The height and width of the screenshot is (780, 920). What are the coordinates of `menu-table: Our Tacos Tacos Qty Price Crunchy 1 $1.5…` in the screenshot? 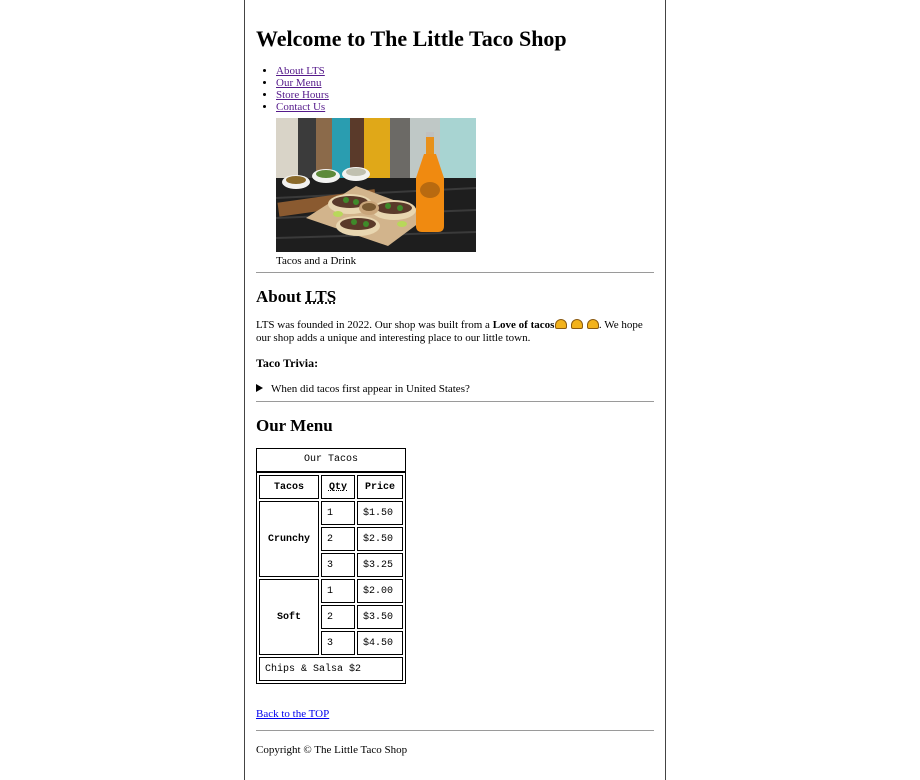 It's located at (331, 566).